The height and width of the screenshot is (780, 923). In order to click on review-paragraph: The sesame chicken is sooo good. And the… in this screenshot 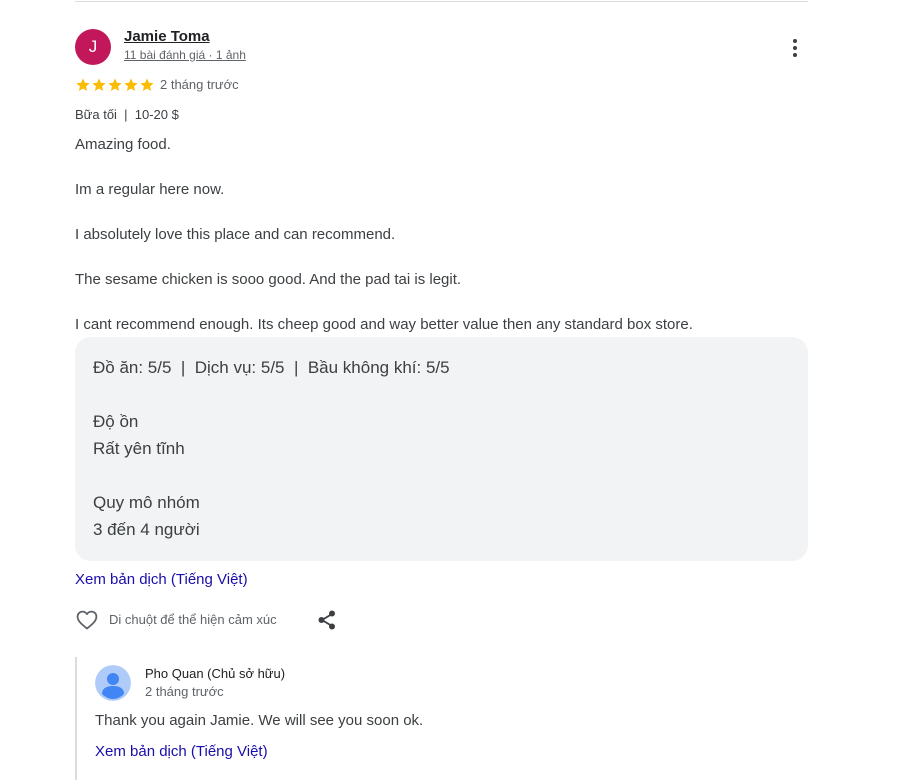, I will do `click(268, 279)`.